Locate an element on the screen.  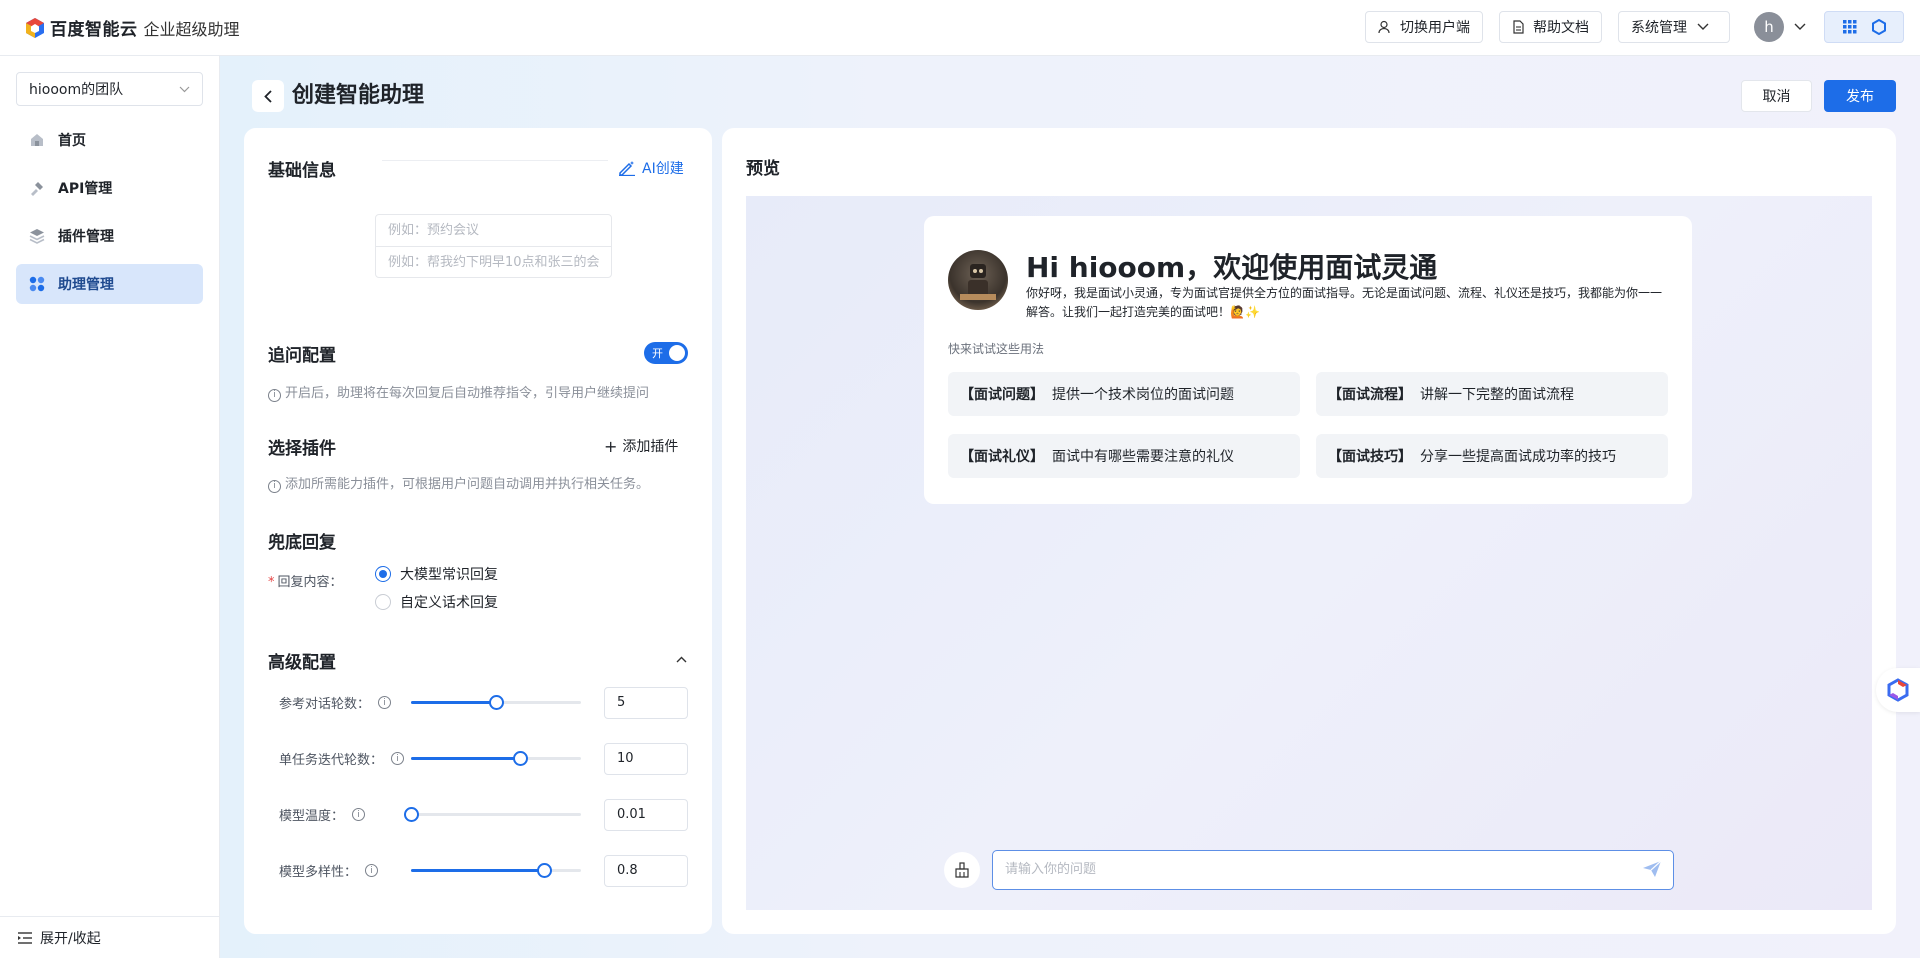
ai-create-button: AI创建 is located at coordinates (651, 168).